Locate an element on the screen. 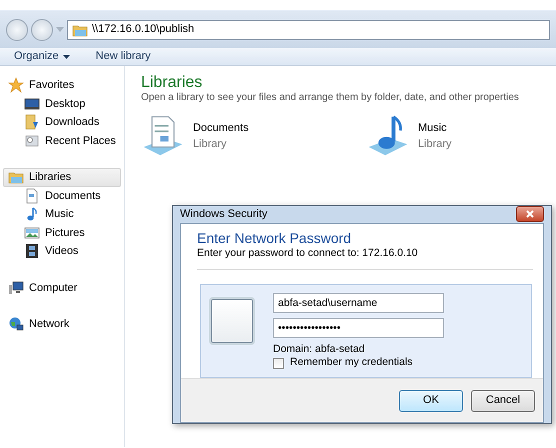  password-field: ••••••••••••••••• is located at coordinates (358, 328).